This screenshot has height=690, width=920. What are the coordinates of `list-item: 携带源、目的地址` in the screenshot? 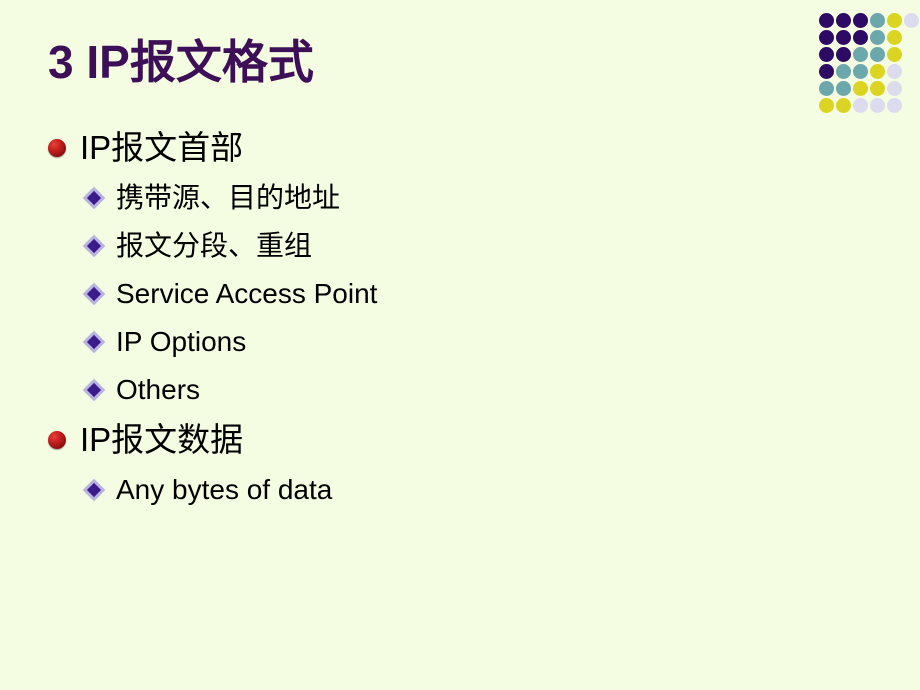 It's located at (445, 198).